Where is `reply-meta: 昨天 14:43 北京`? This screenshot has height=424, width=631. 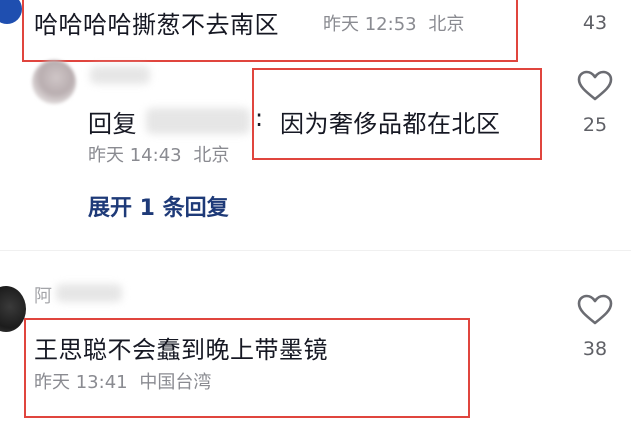 reply-meta: 昨天 14:43 北京 is located at coordinates (158, 154).